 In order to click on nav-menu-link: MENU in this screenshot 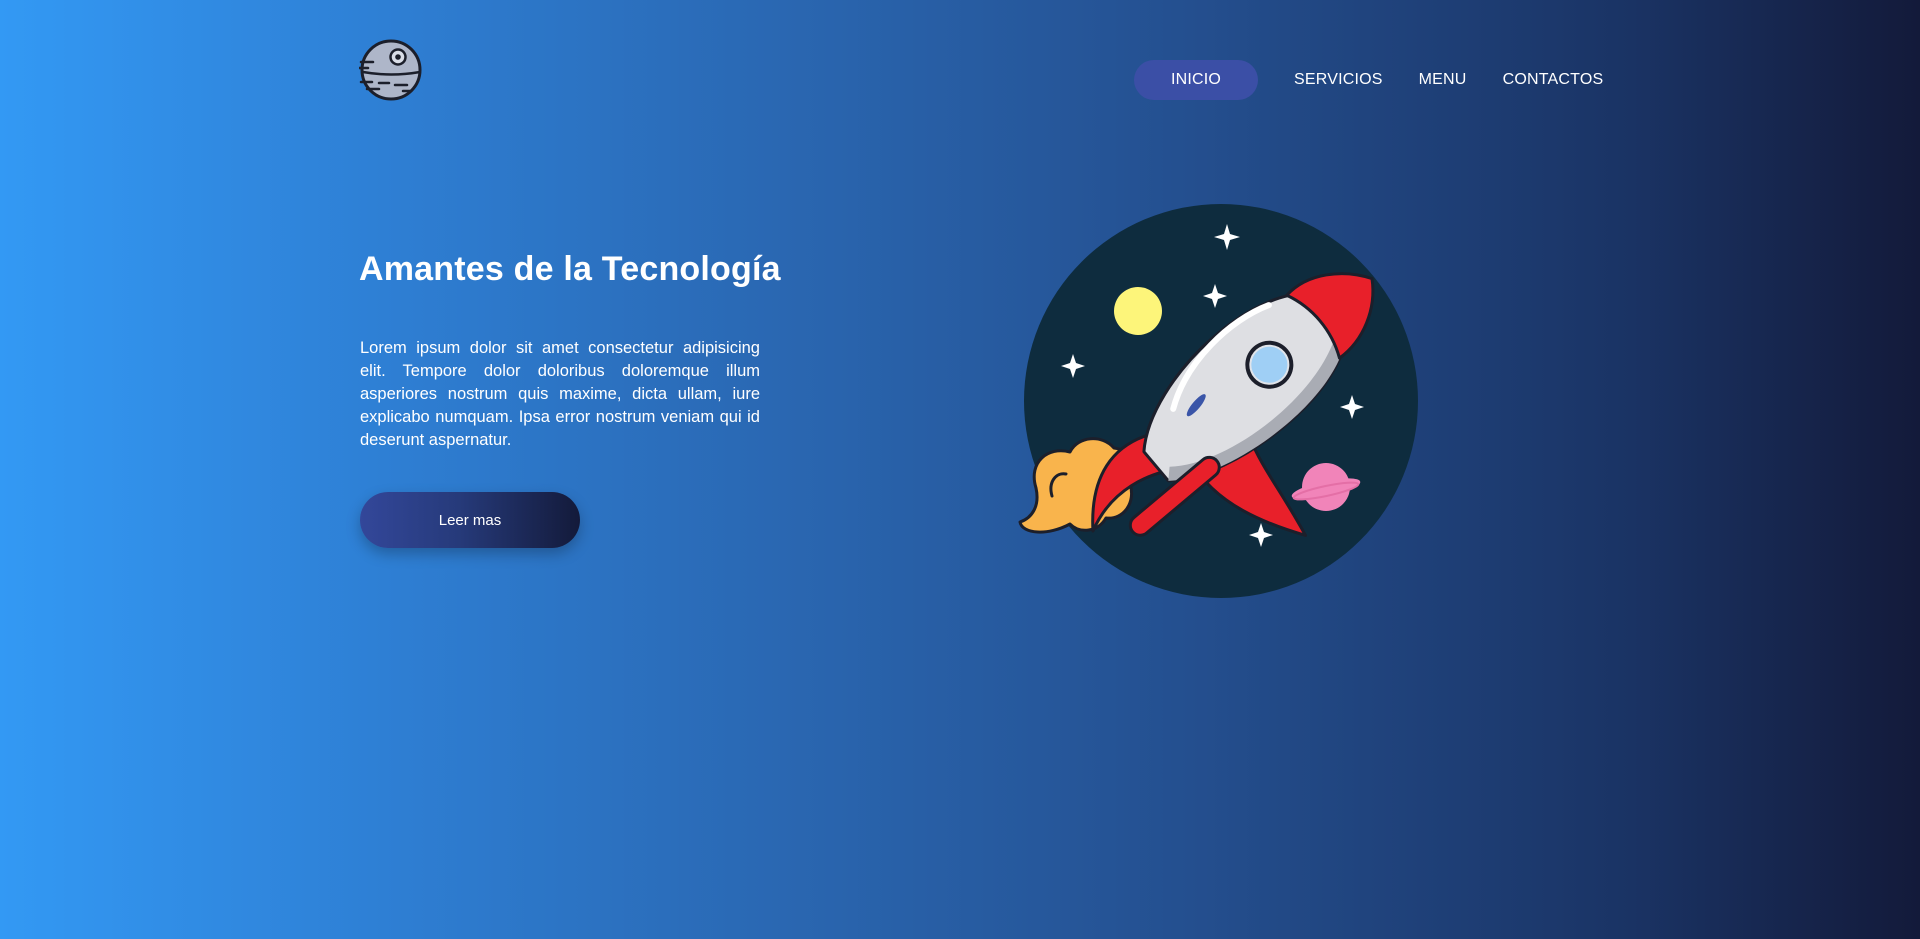, I will do `click(1443, 80)`.